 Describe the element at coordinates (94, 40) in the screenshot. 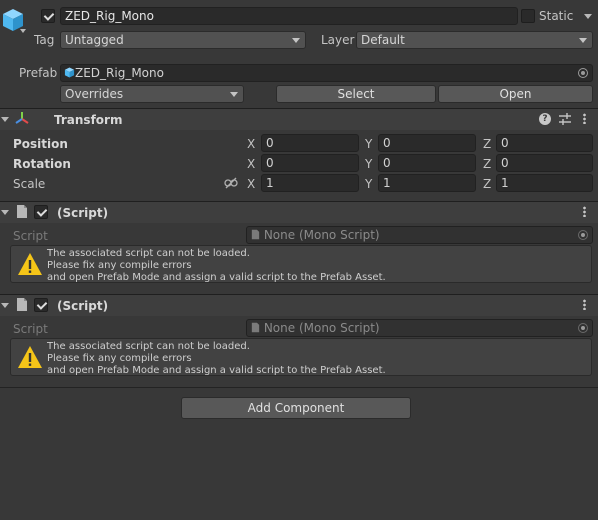

I see `tag-value: Untagged` at that location.